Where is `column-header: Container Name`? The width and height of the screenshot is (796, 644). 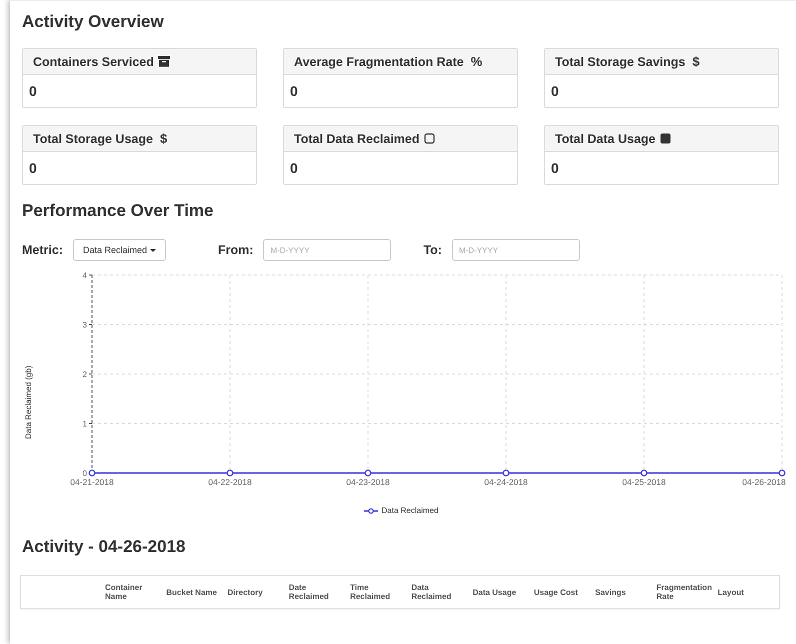
column-header: Container Name is located at coordinates (124, 592).